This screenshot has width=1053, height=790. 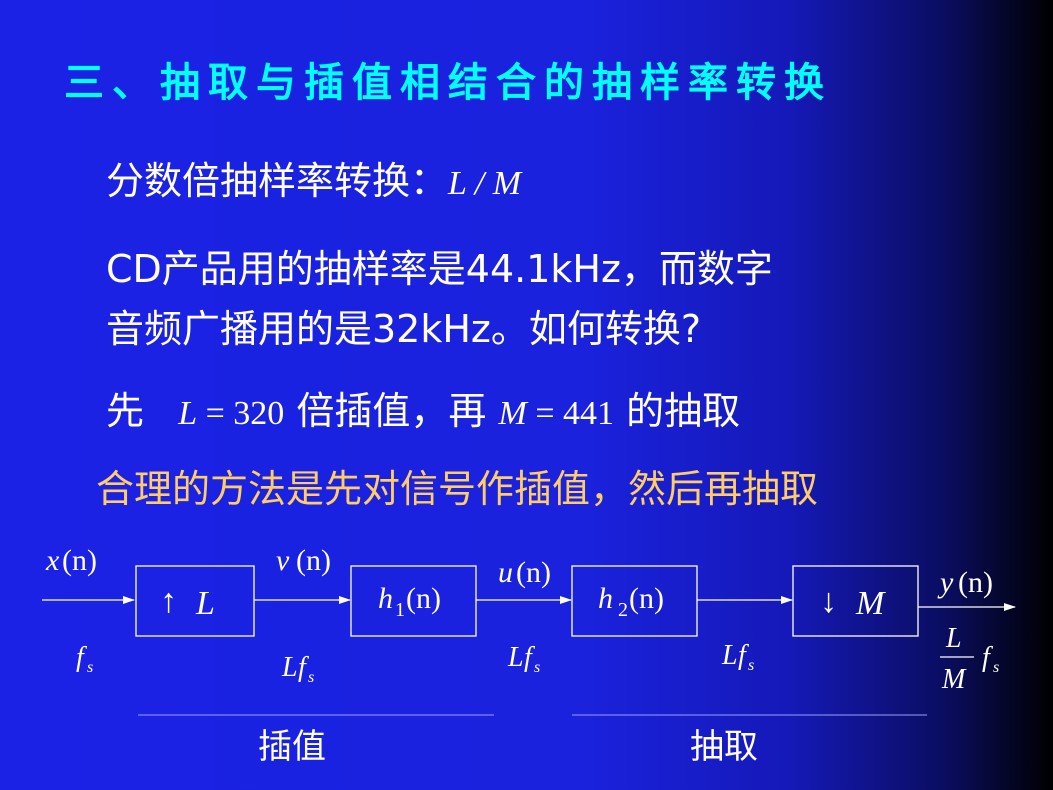 I want to click on mid-text: 倍插值，再, so click(x=391, y=411).